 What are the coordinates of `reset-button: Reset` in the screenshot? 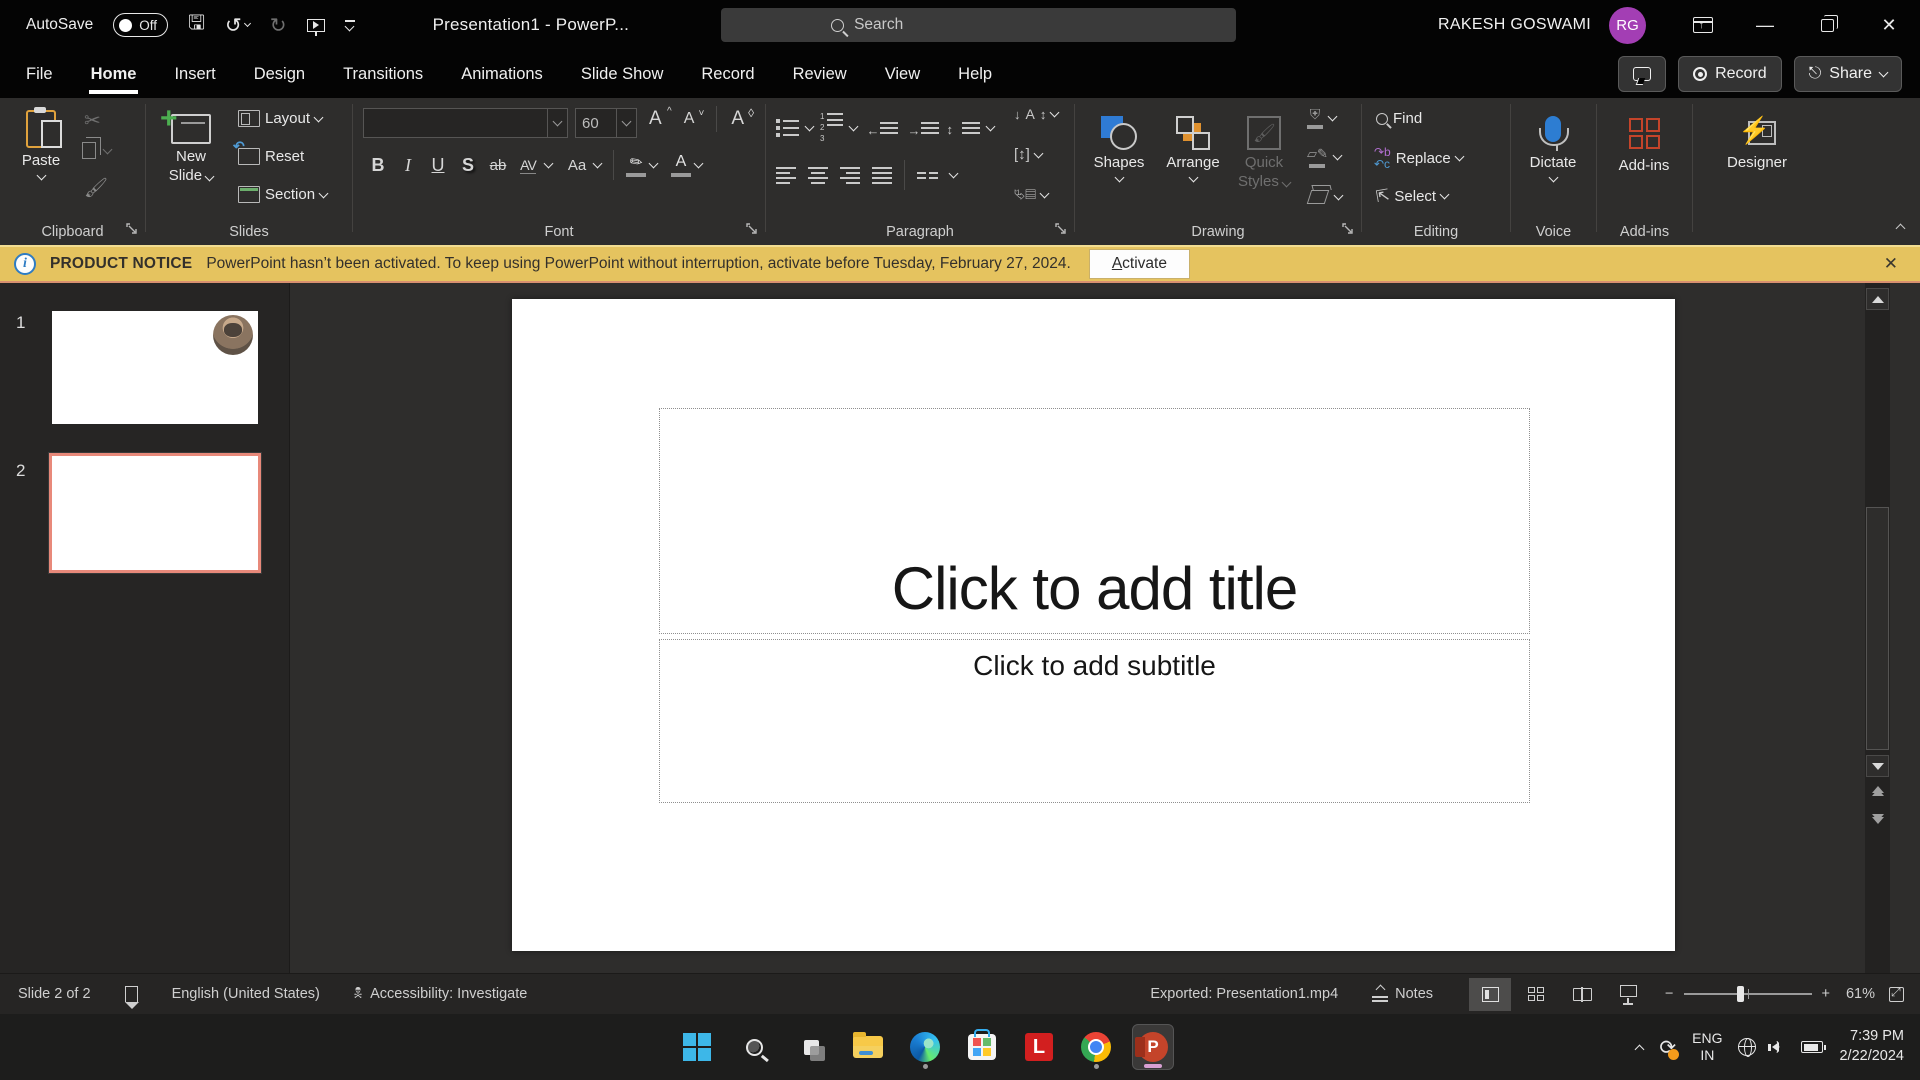 It's located at (268, 151).